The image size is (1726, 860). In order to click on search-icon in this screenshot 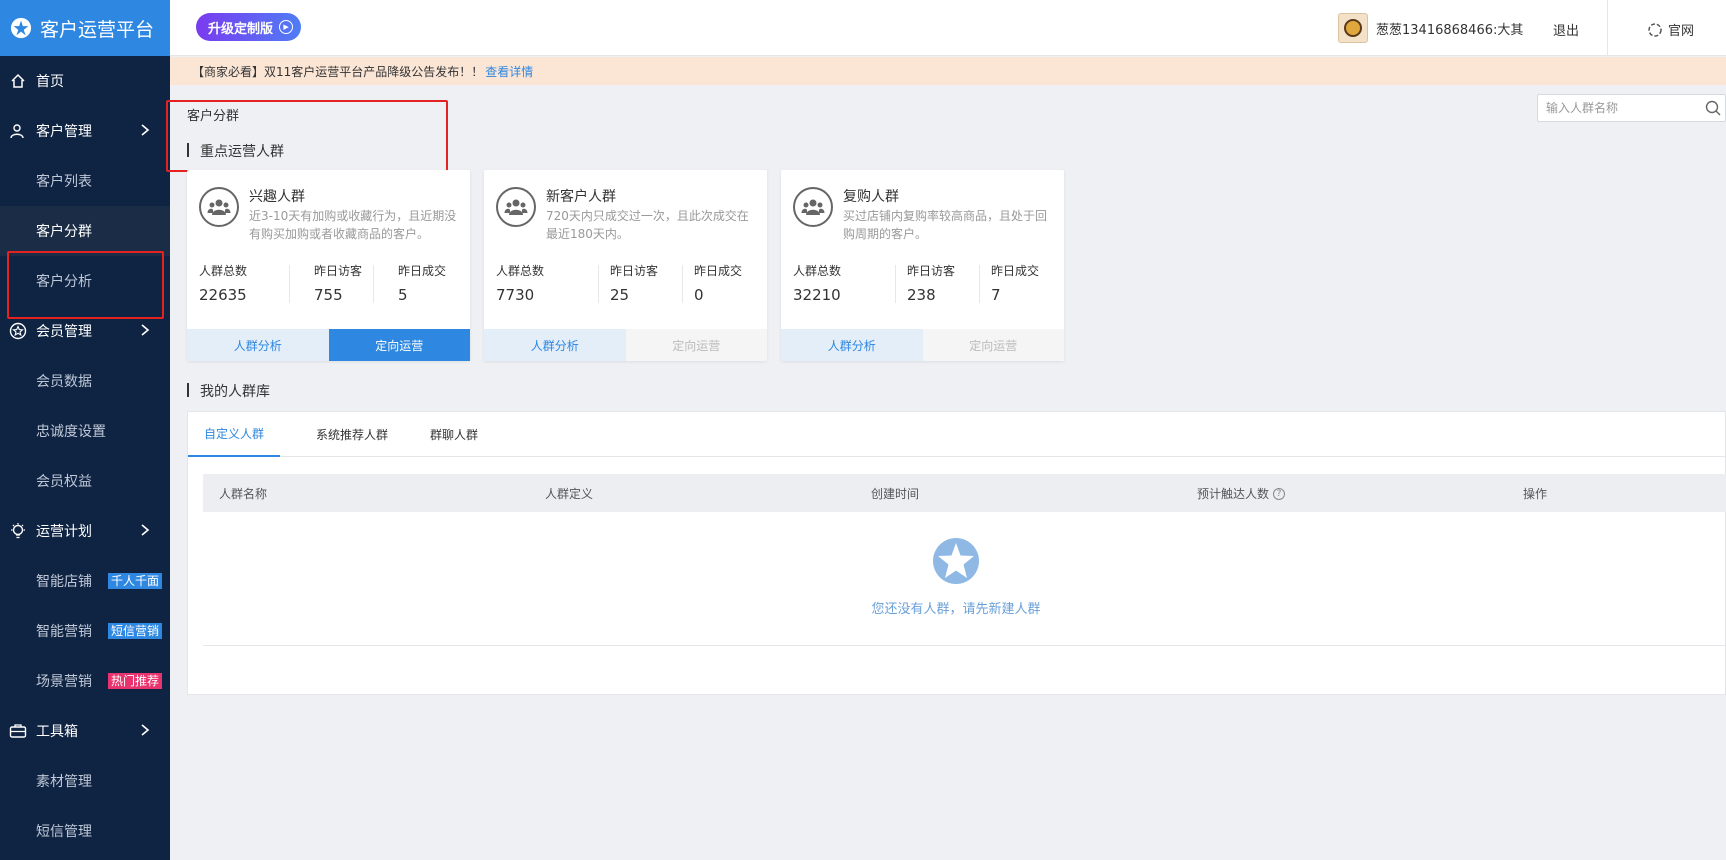, I will do `click(1713, 108)`.